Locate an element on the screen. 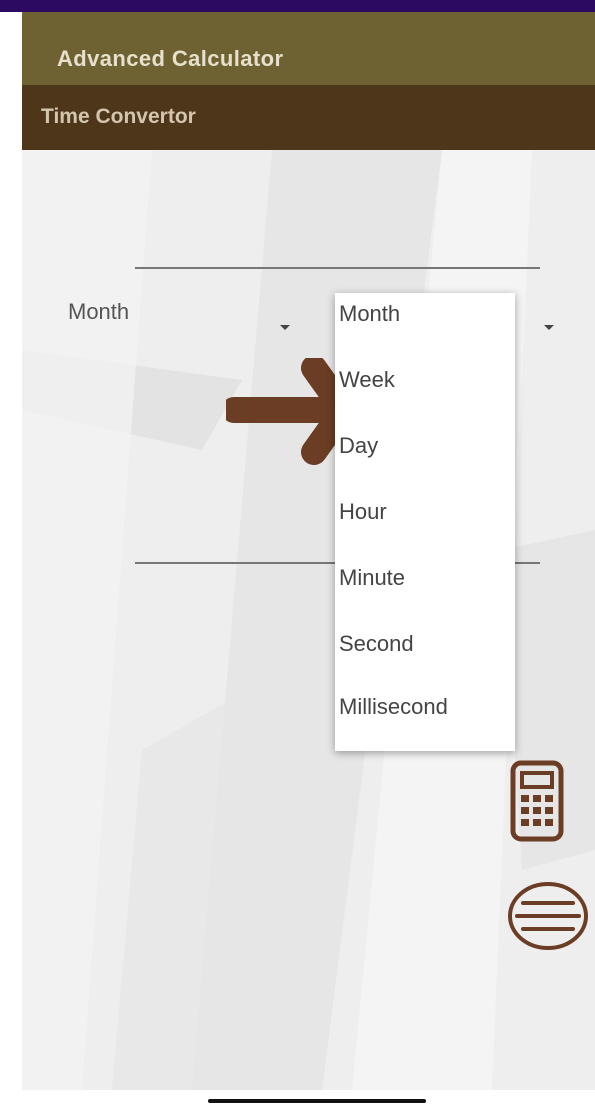  status-bar is located at coordinates (297, 6).